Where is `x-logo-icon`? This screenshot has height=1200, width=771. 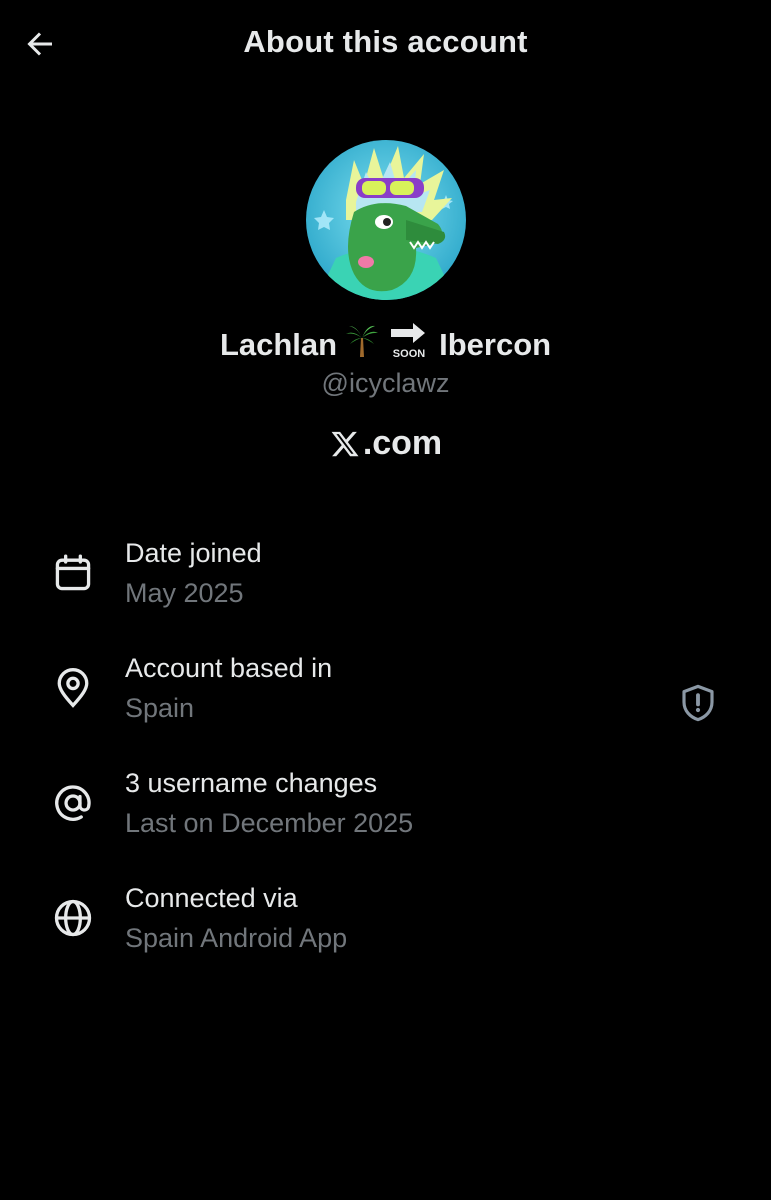
x-logo-icon is located at coordinates (345, 443).